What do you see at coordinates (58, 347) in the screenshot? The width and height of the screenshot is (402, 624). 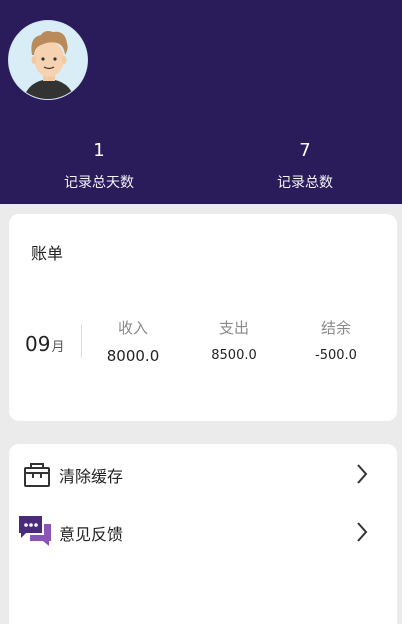 I see `bill-month-unit: 月` at bounding box center [58, 347].